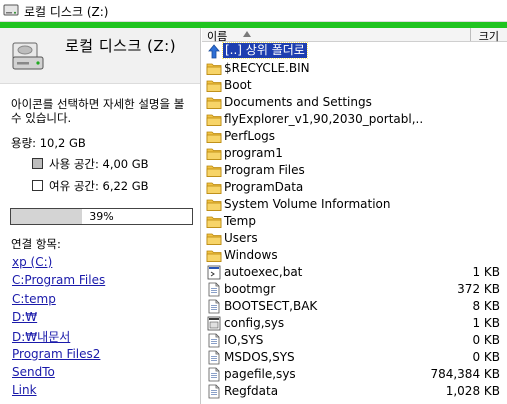  I want to click on window-titlebar: 로컬 디스크 (Z:), so click(253, 11).